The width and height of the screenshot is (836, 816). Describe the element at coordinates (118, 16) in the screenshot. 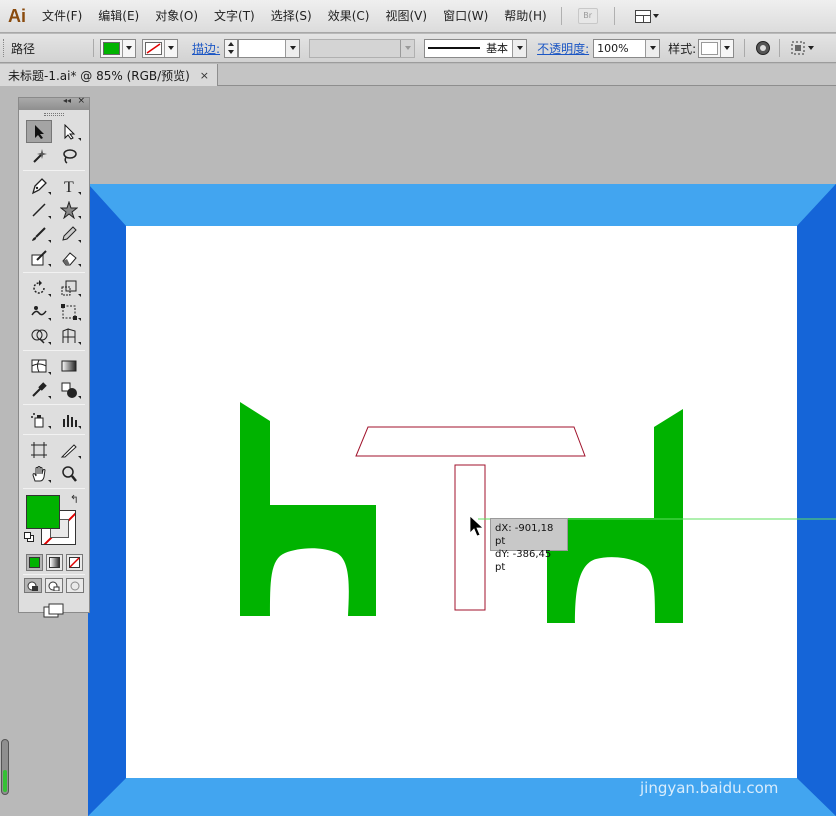

I see `menu-edit: 编辑(E)` at that location.